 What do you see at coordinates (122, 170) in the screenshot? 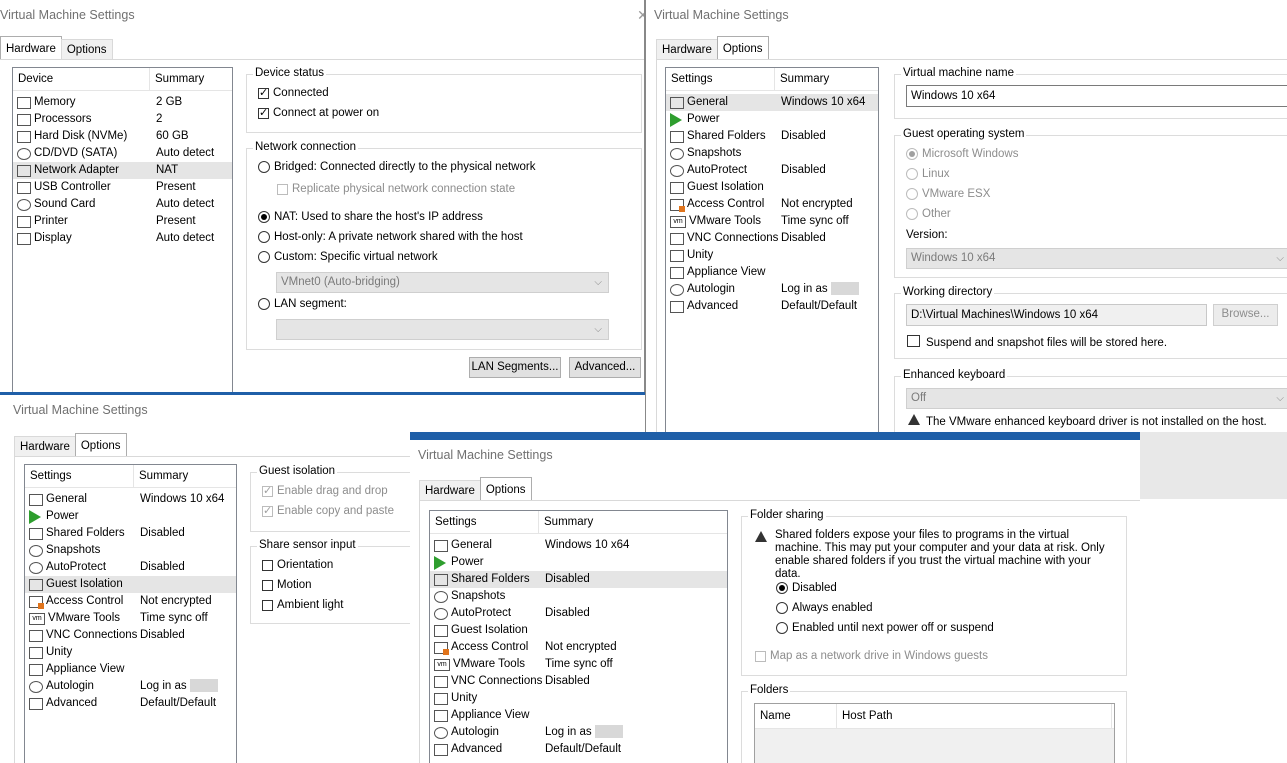
I see `list-item-selected: Network Adapter NAT` at bounding box center [122, 170].